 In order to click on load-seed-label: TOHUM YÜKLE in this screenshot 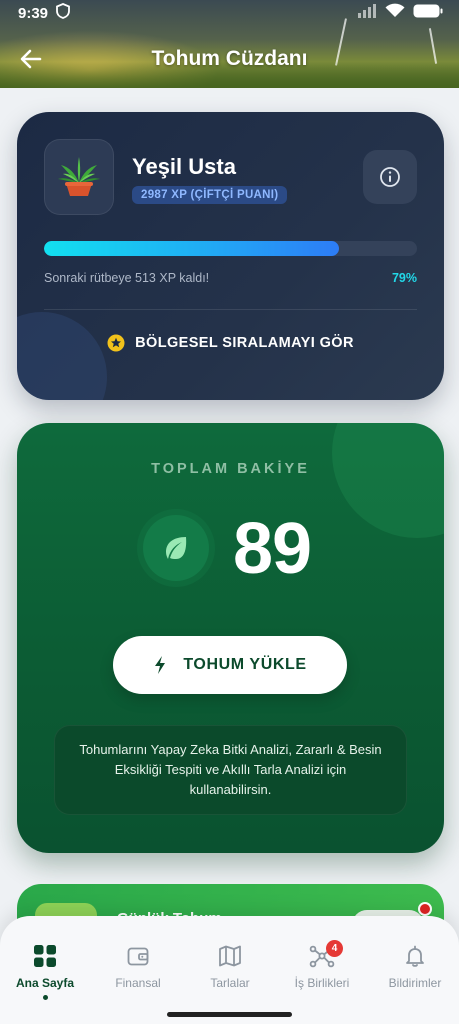, I will do `click(245, 664)`.